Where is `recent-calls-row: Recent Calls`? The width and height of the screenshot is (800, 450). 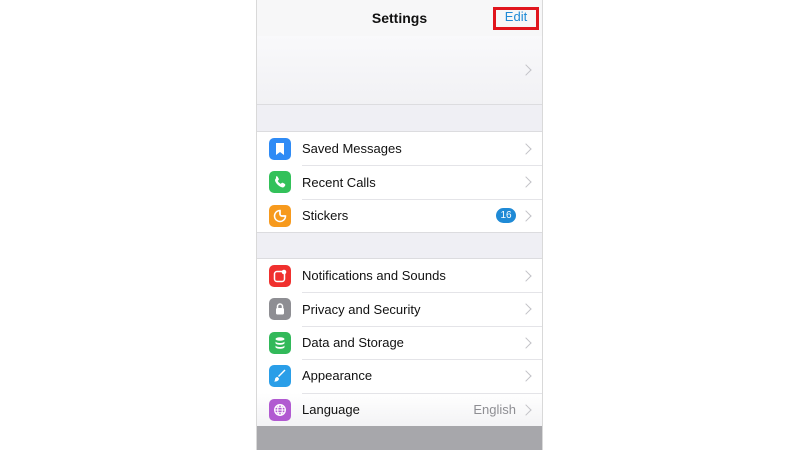
recent-calls-row: Recent Calls is located at coordinates (399, 181).